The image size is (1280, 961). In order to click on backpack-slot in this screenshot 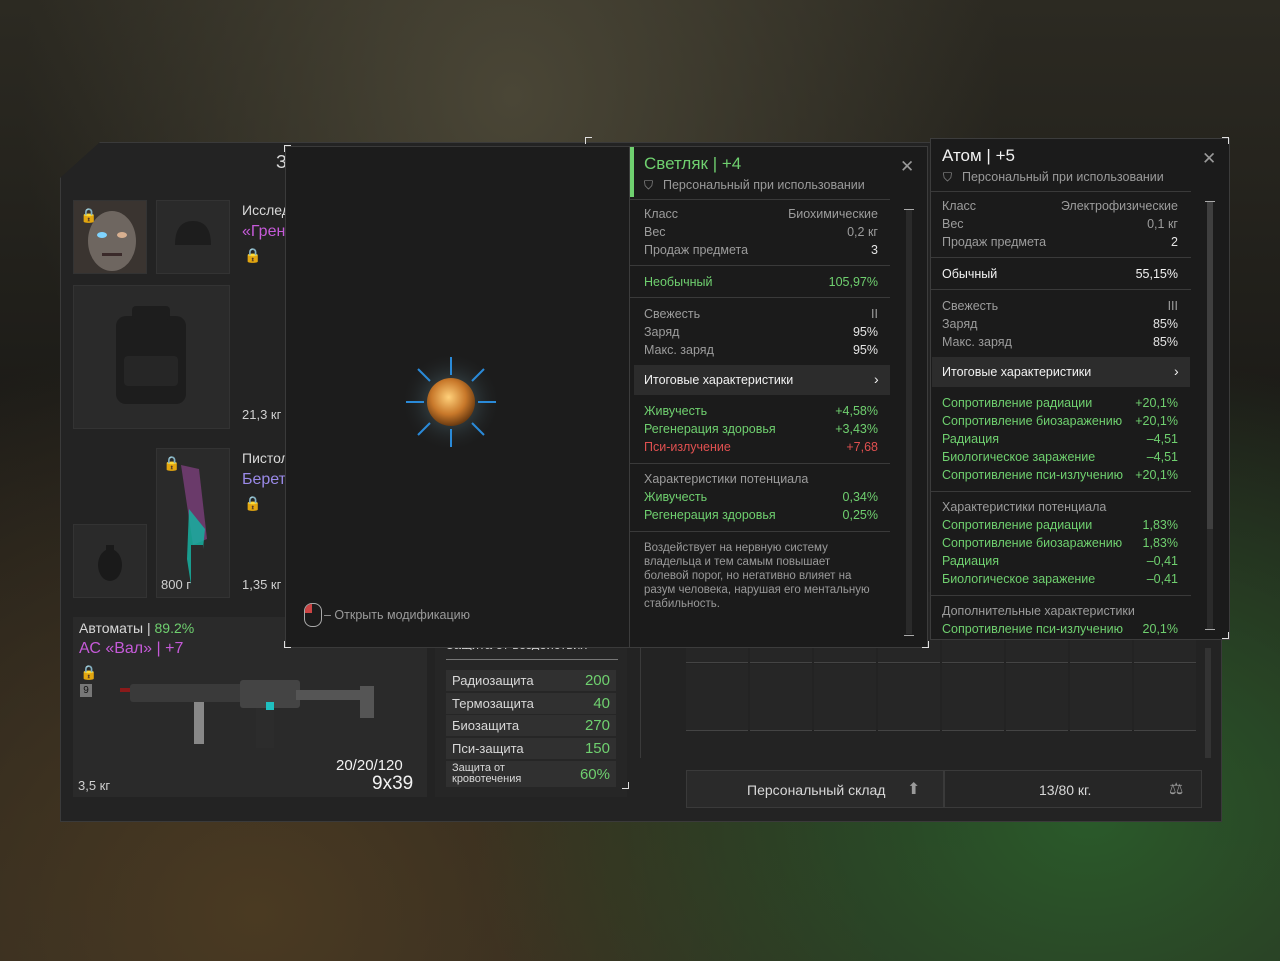, I will do `click(151, 357)`.